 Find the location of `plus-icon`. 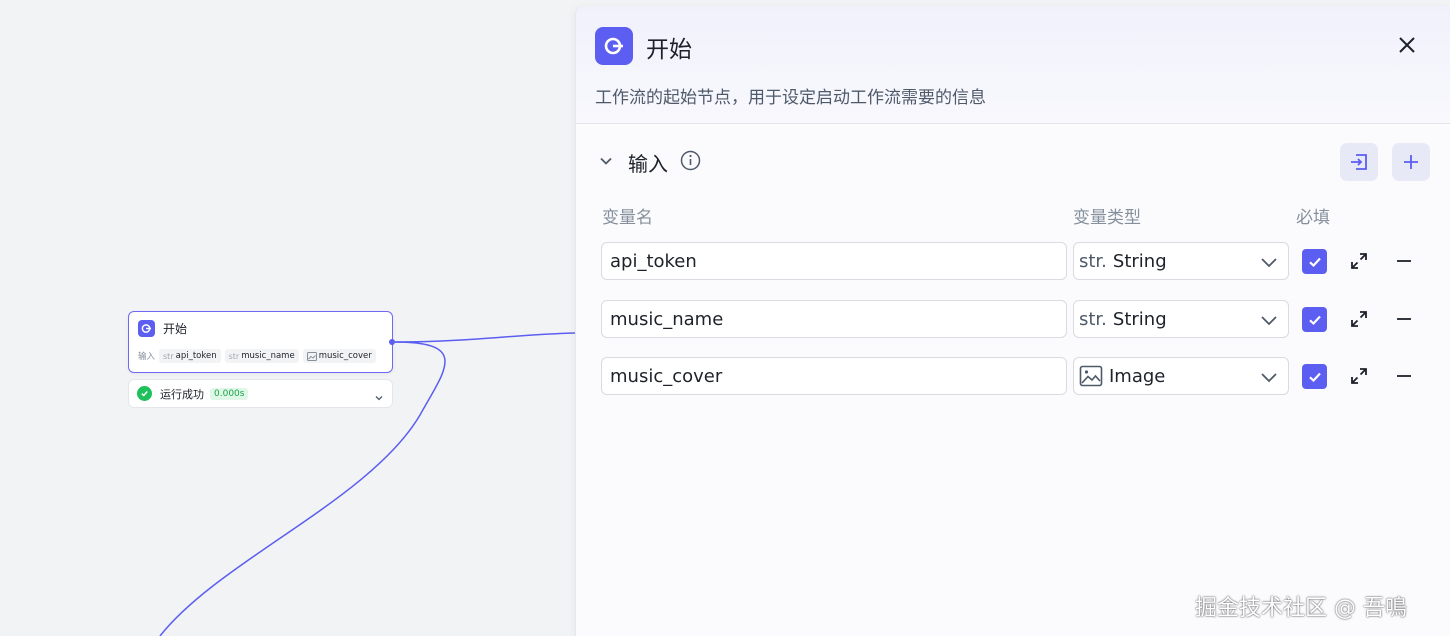

plus-icon is located at coordinates (1411, 162).